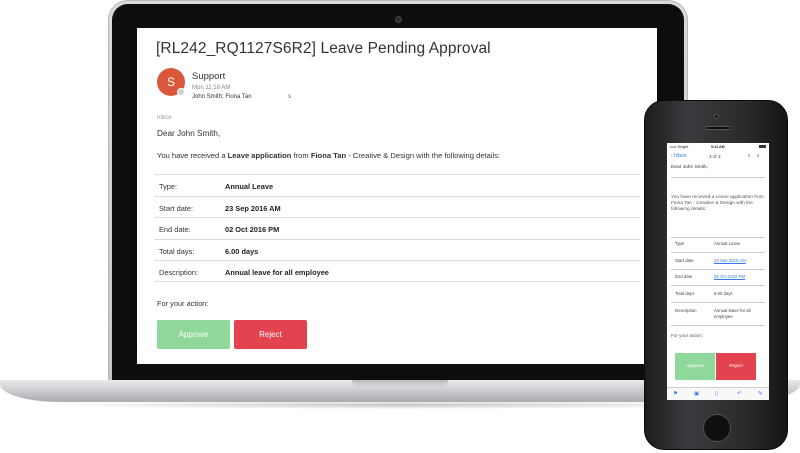 Image resolution: width=800 pixels, height=453 pixels. I want to click on mail-toolbar: ⚑ ▣ ▯ ↶ ✎, so click(718, 393).